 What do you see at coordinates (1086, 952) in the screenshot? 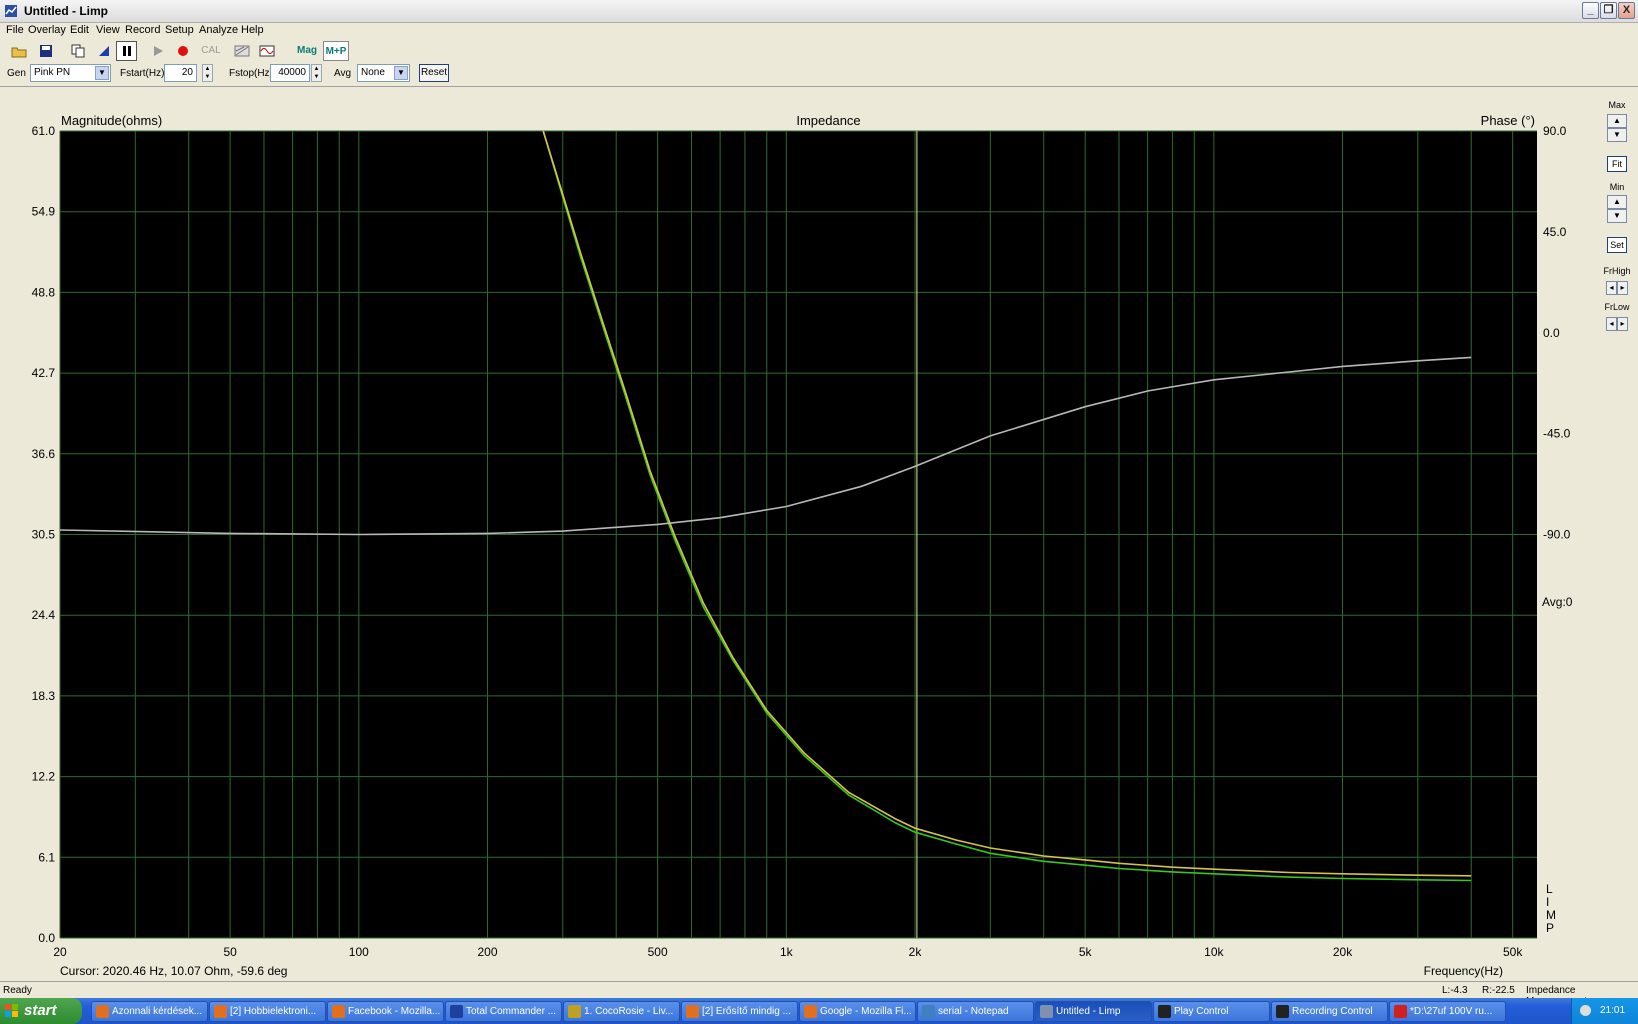
I see `x-tick-label: 5k` at bounding box center [1086, 952].